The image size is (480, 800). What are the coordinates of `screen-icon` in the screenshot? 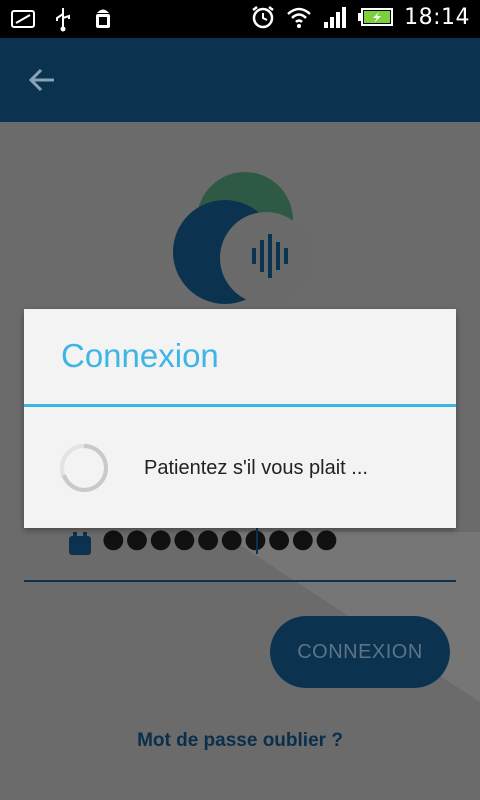 It's located at (23, 19).